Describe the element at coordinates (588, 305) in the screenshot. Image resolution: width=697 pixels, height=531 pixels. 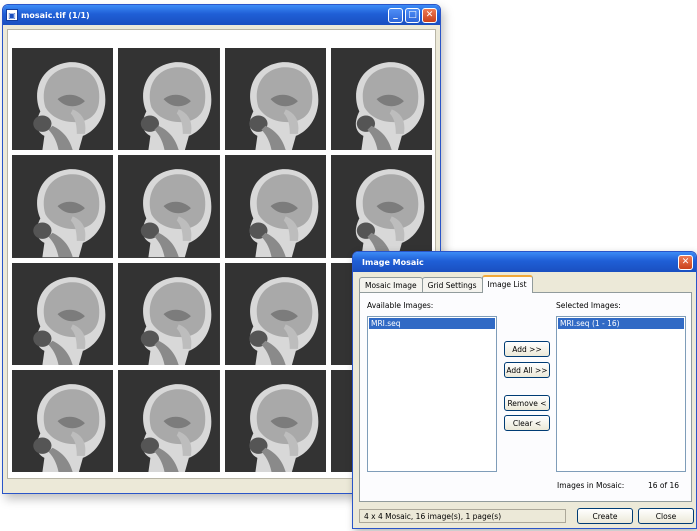
I see `selected-images-label: Selected Images:` at that location.